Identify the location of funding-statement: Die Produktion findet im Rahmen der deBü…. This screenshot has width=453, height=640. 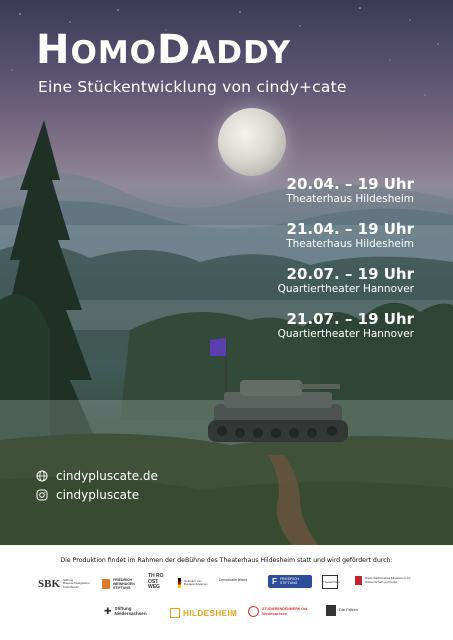
(226, 560).